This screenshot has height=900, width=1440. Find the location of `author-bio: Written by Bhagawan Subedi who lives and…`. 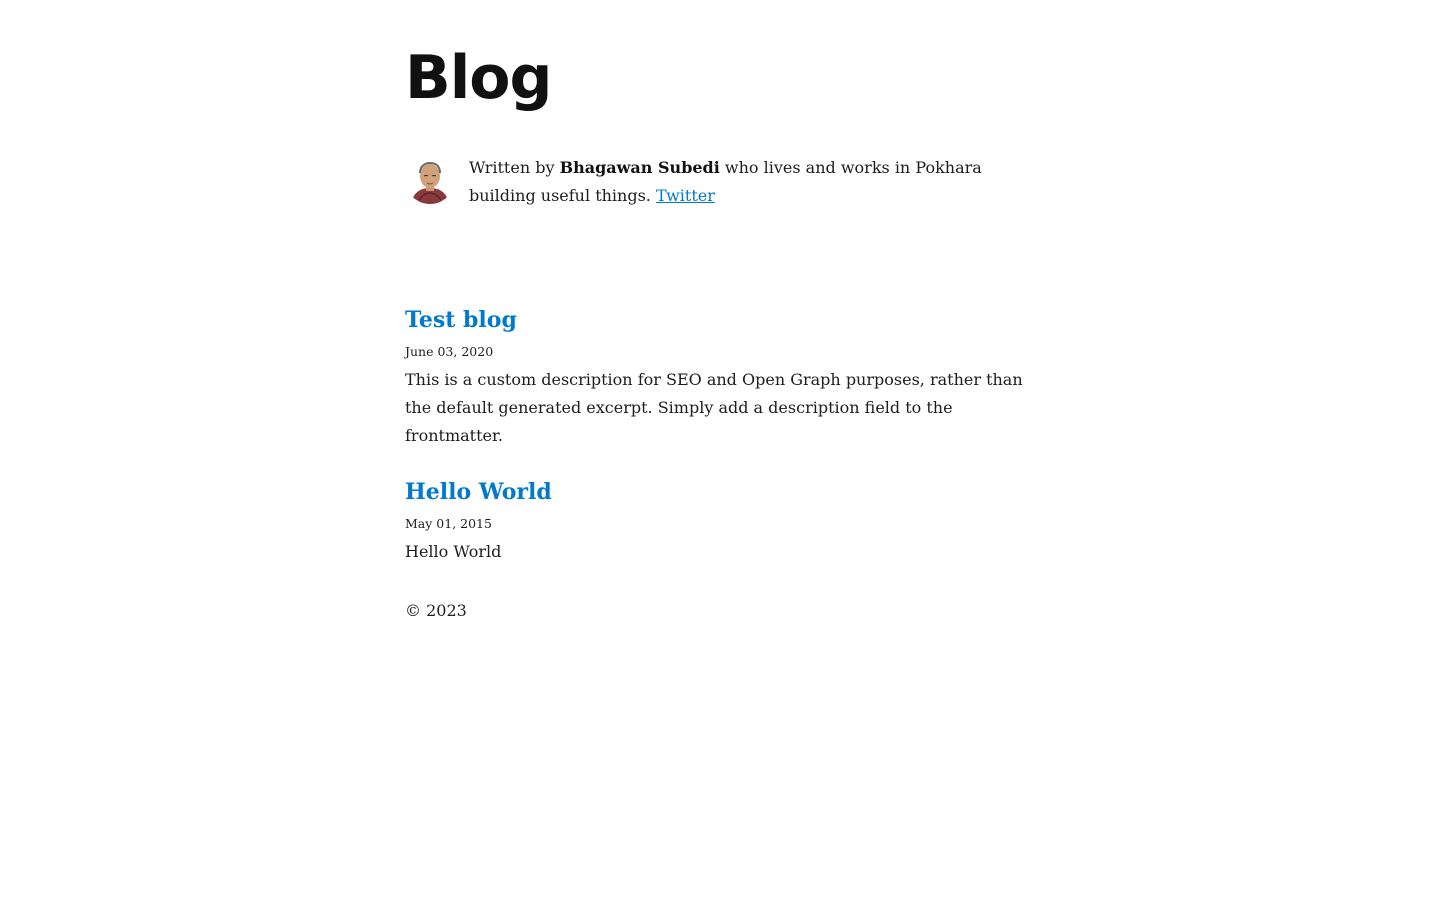

author-bio: Written by Bhagawan Subedi who lives and… is located at coordinates (725, 182).